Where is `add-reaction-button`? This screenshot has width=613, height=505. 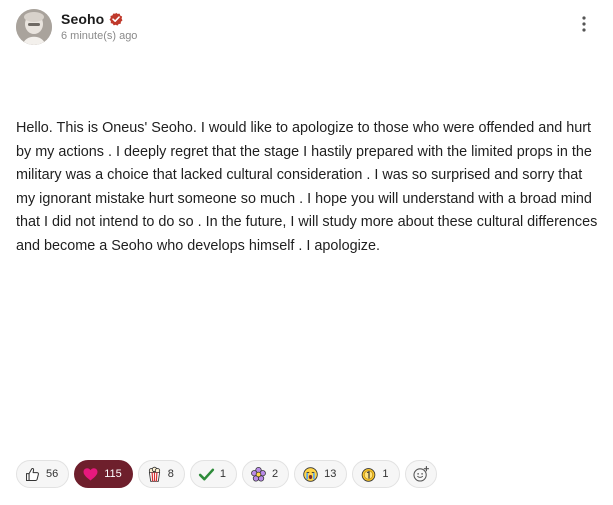
add-reaction-button is located at coordinates (420, 474).